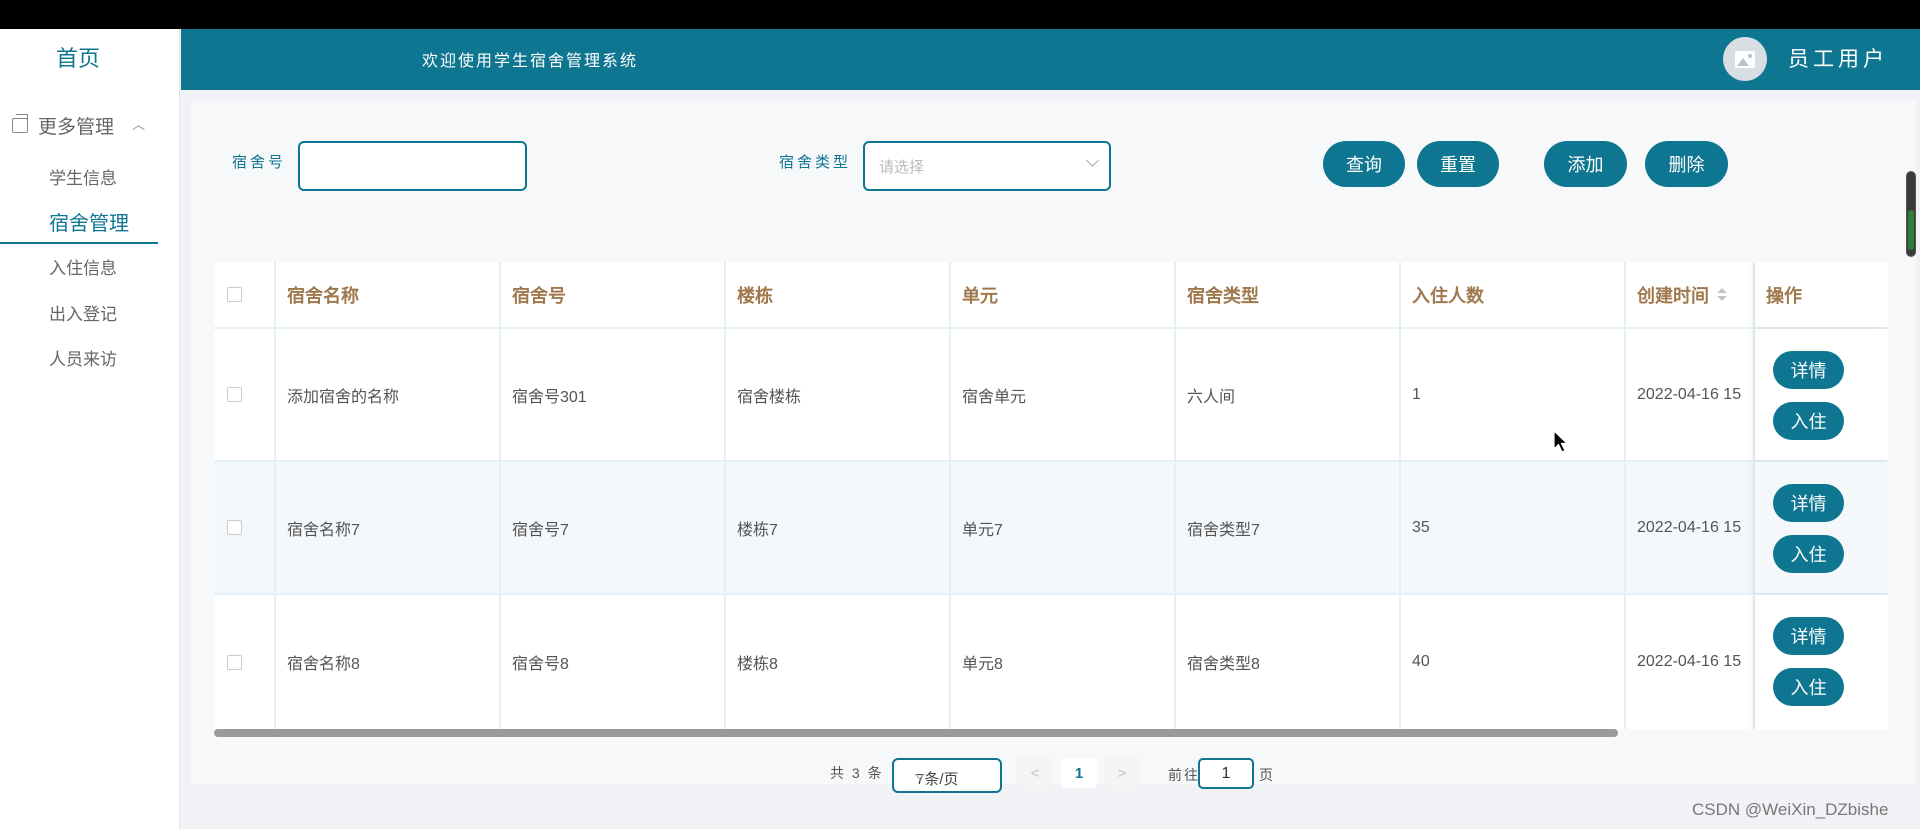 The width and height of the screenshot is (1920, 829). What do you see at coordinates (79, 269) in the screenshot?
I see `sidebar-item-checkins: 入住信息` at bounding box center [79, 269].